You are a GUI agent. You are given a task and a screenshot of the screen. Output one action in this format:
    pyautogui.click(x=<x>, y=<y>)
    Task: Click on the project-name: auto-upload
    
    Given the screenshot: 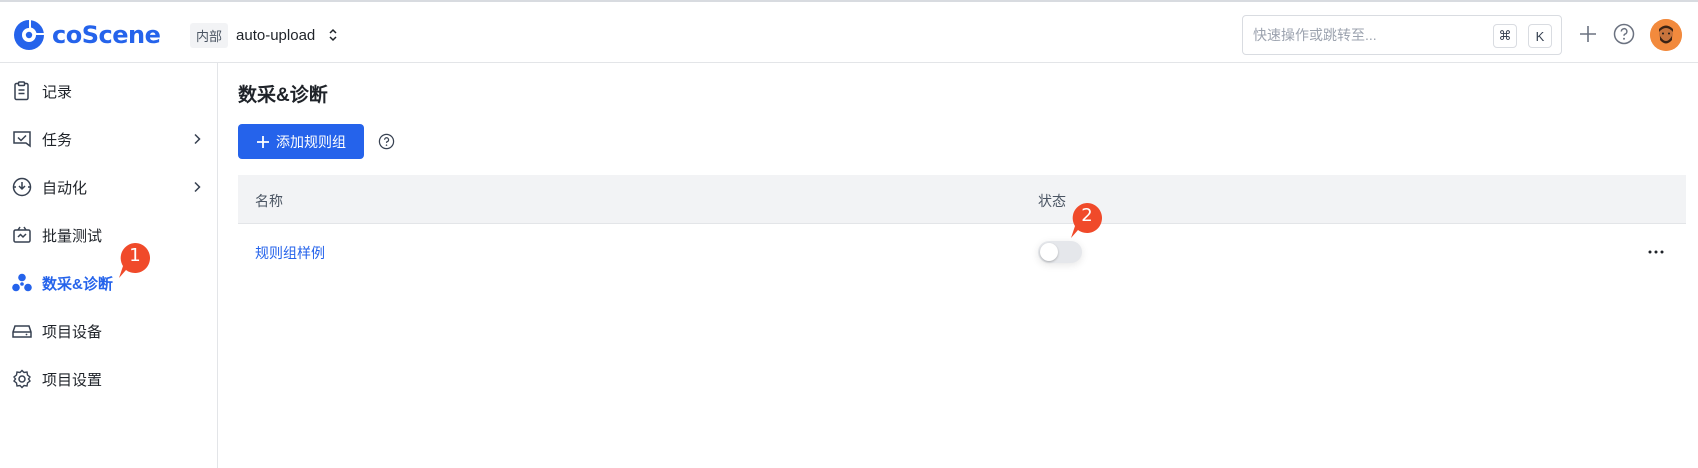 What is the action you would take?
    pyautogui.click(x=276, y=35)
    